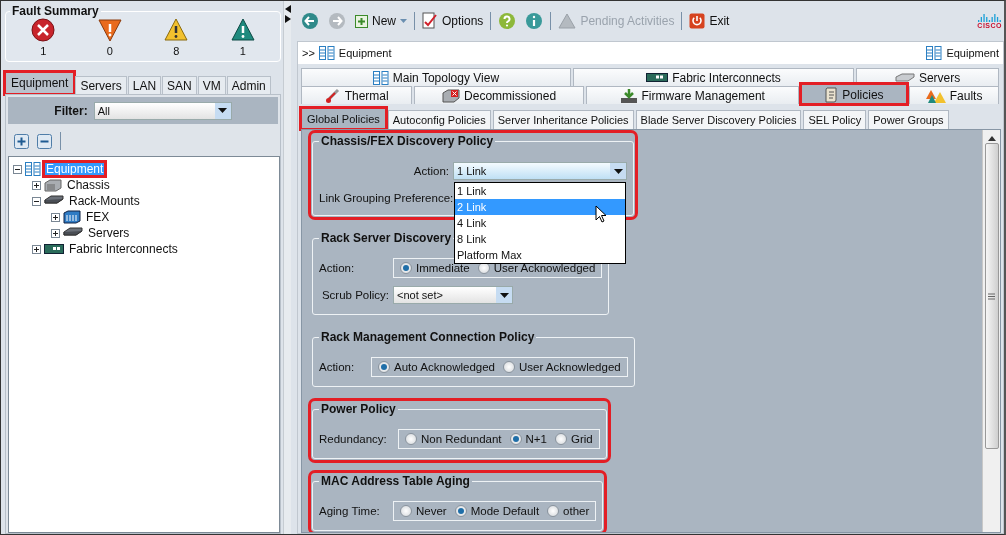  I want to click on sub-tab: Power Groups, so click(908, 119).